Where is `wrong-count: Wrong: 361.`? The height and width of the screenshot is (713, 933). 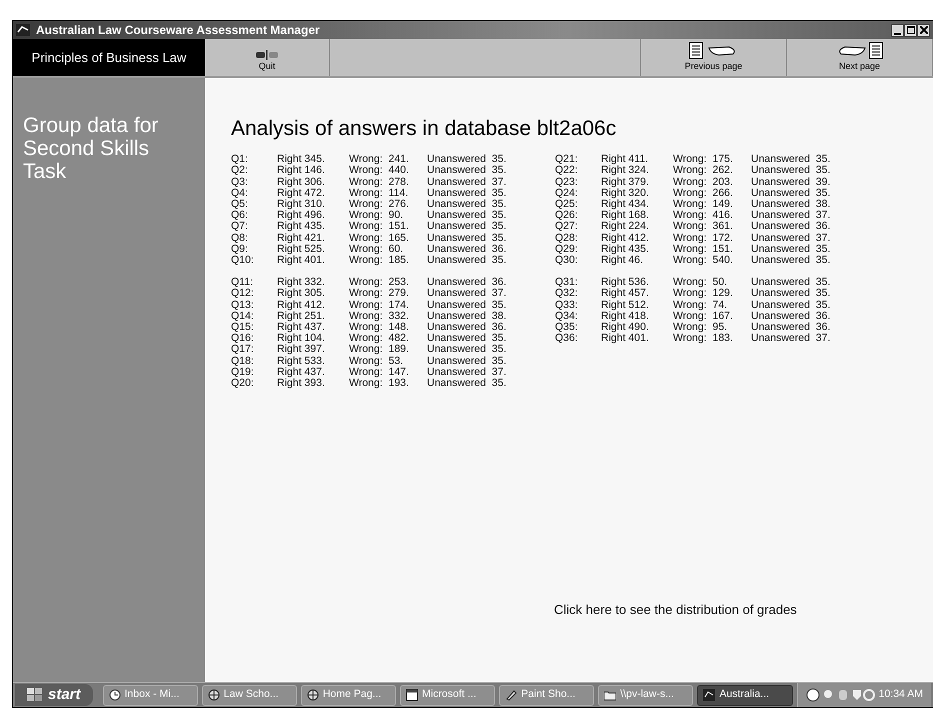 wrong-count: Wrong: 361. is located at coordinates (703, 227).